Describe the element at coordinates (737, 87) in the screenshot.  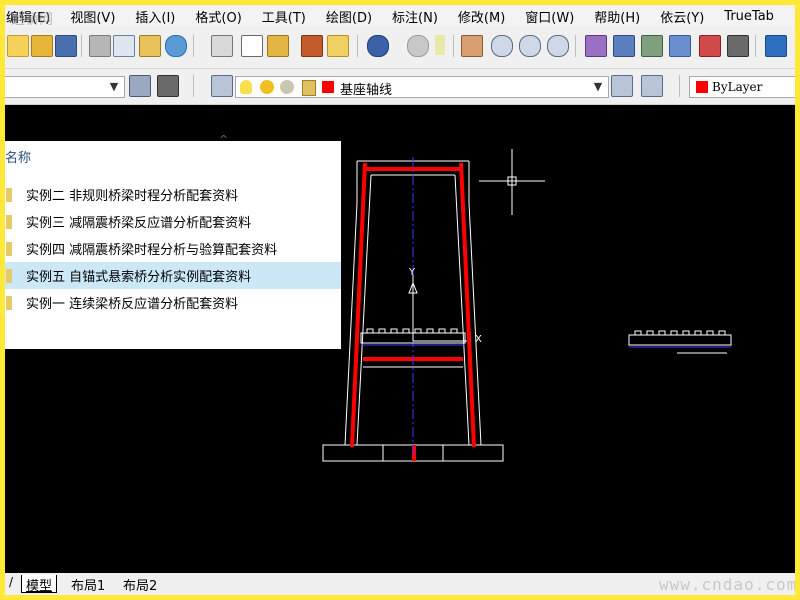
I see `color-value: ByLayer` at that location.